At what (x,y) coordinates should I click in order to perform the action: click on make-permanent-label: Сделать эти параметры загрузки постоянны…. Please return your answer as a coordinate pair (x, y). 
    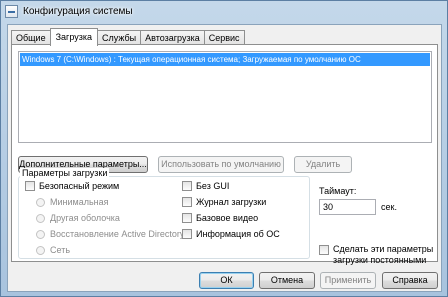
    Looking at the image, I should click on (383, 255).